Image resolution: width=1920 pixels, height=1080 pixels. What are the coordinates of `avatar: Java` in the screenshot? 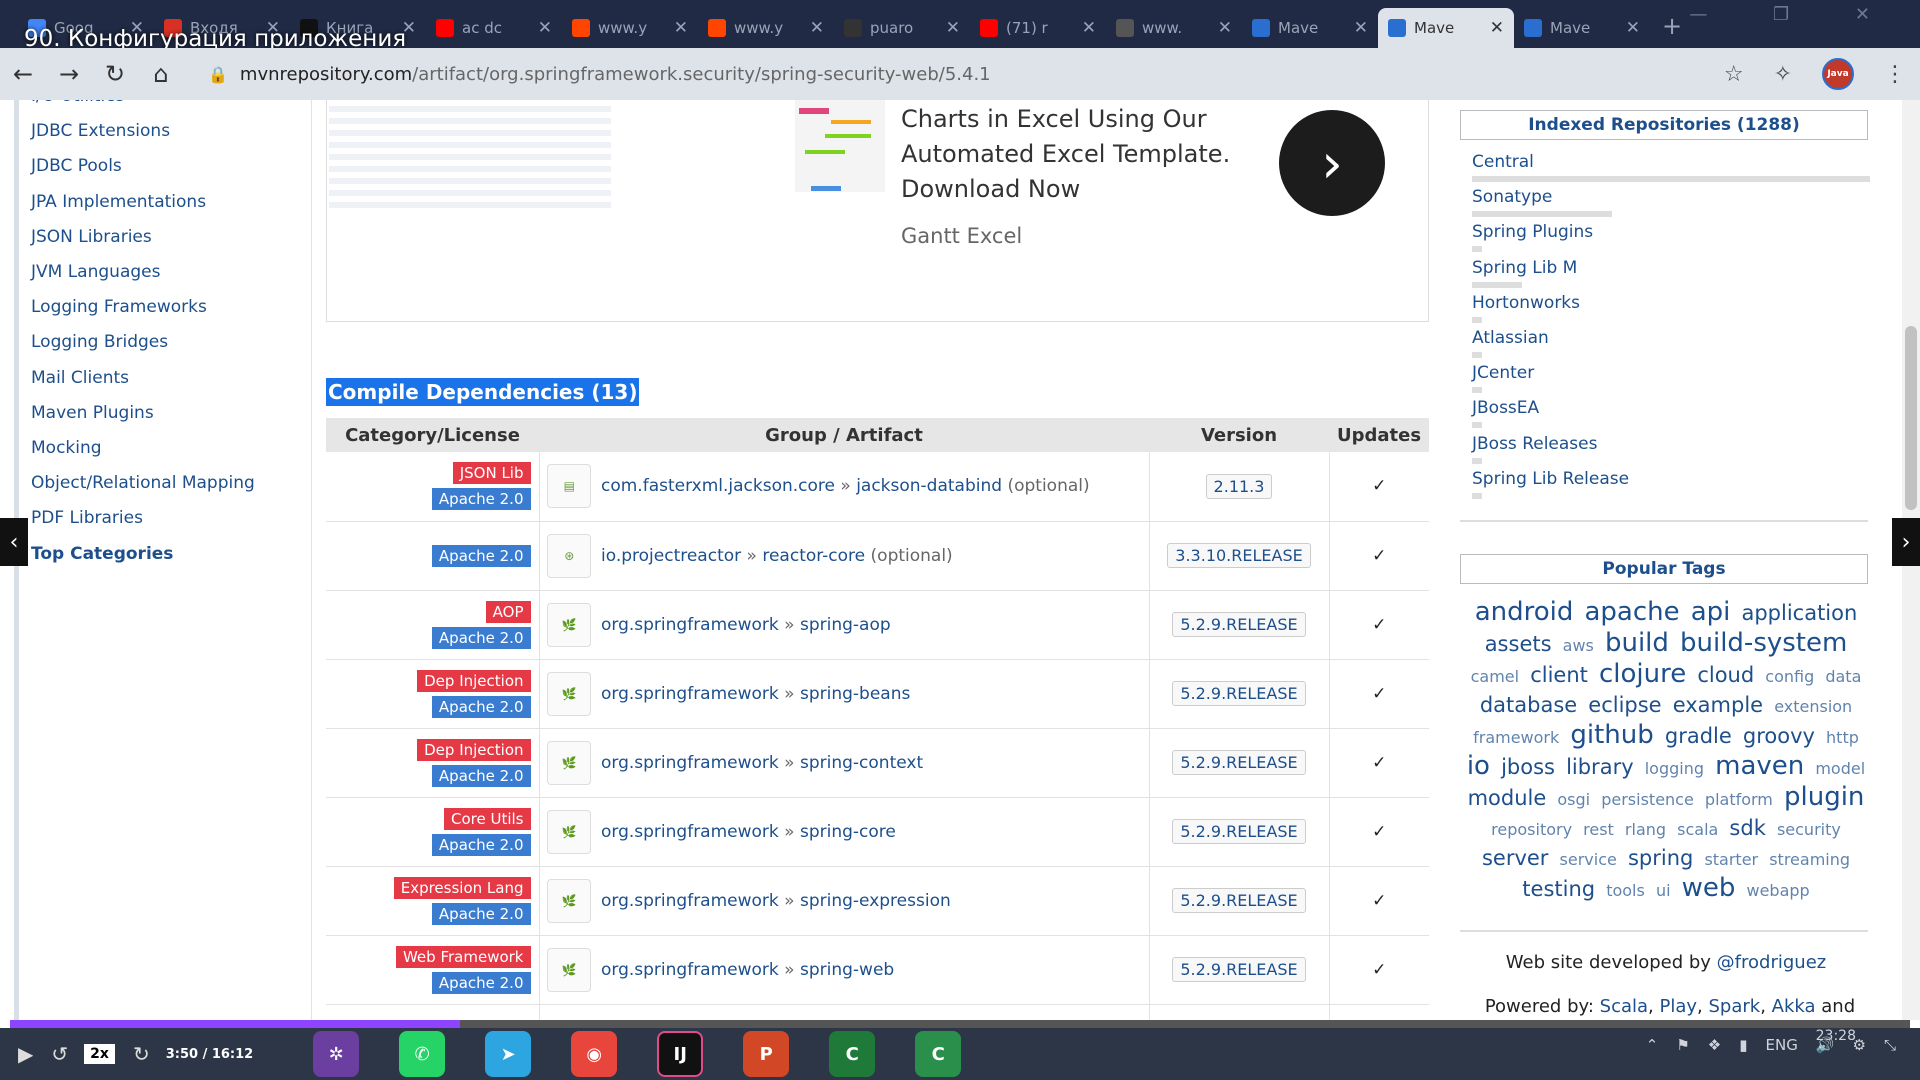 It's located at (1838, 74).